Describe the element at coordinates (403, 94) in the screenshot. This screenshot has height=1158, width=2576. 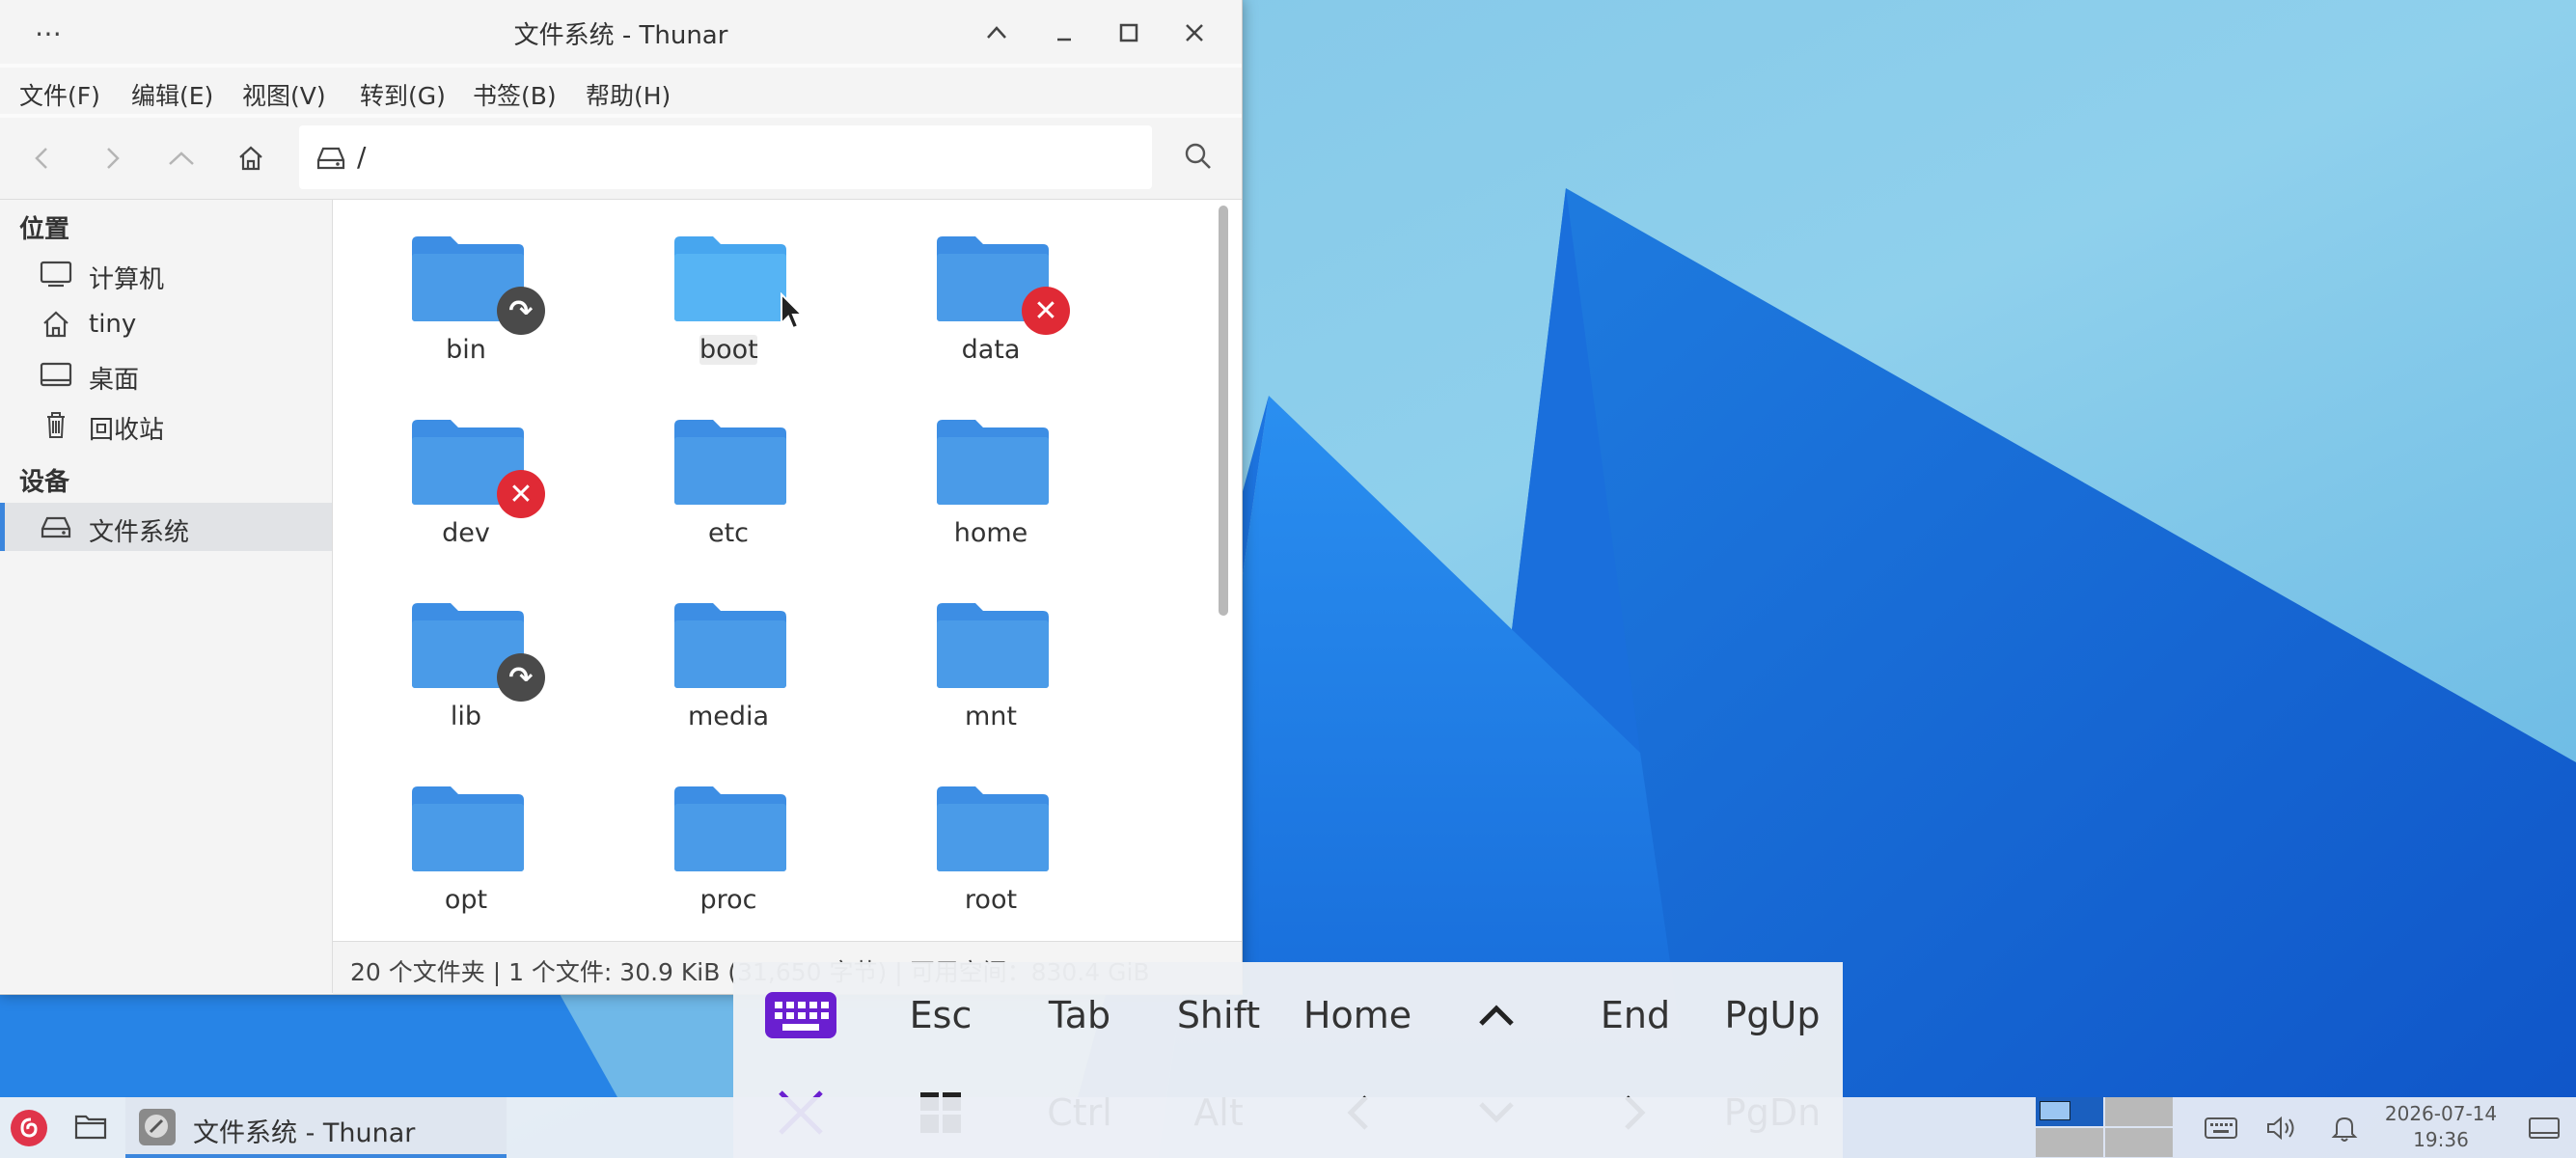
I see `menu-go: 转到(G)` at that location.